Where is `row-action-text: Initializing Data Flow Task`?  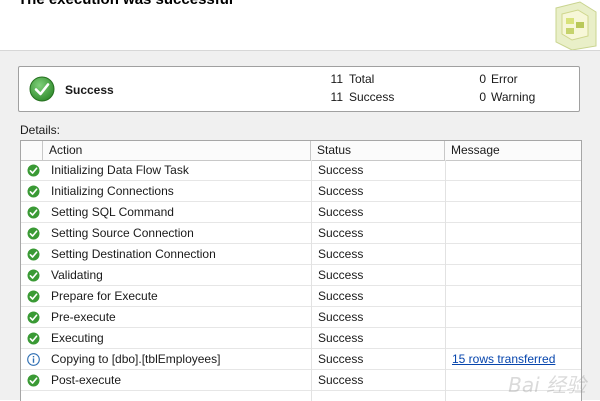 row-action-text: Initializing Data Flow Task is located at coordinates (120, 170).